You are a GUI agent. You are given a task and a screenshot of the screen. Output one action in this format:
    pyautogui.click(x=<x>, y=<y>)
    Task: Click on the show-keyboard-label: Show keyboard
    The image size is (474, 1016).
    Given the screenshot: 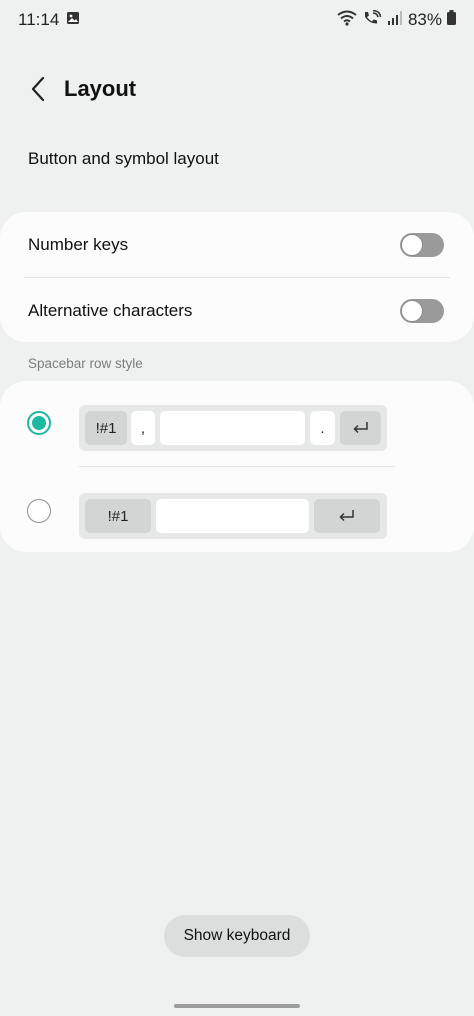 What is the action you would take?
    pyautogui.click(x=237, y=935)
    